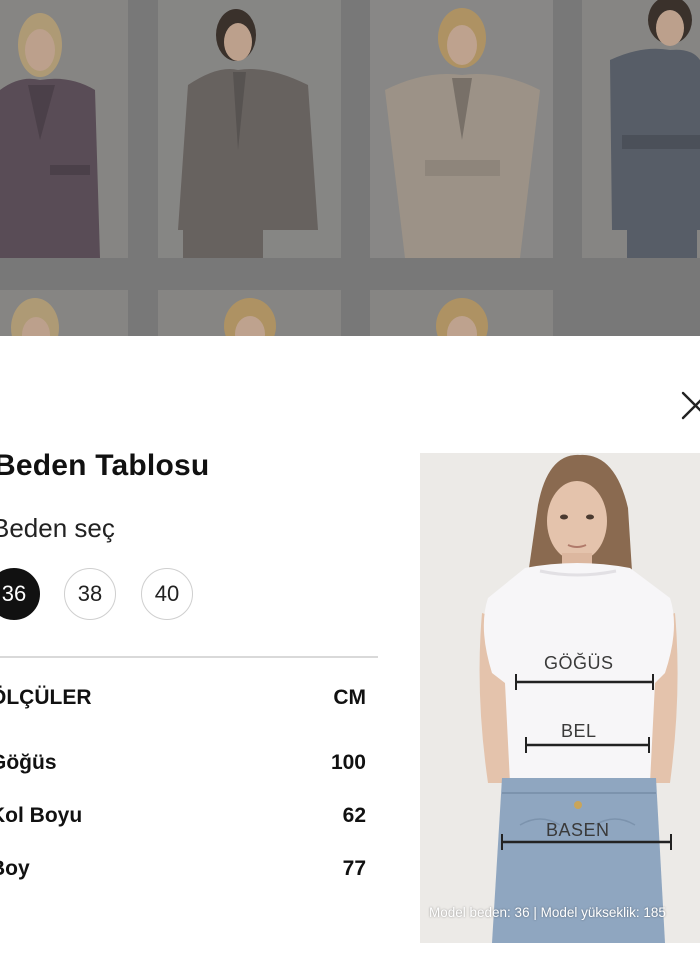 Image resolution: width=700 pixels, height=980 pixels. I want to click on table-row-label: Kol Boyu, so click(41, 815).